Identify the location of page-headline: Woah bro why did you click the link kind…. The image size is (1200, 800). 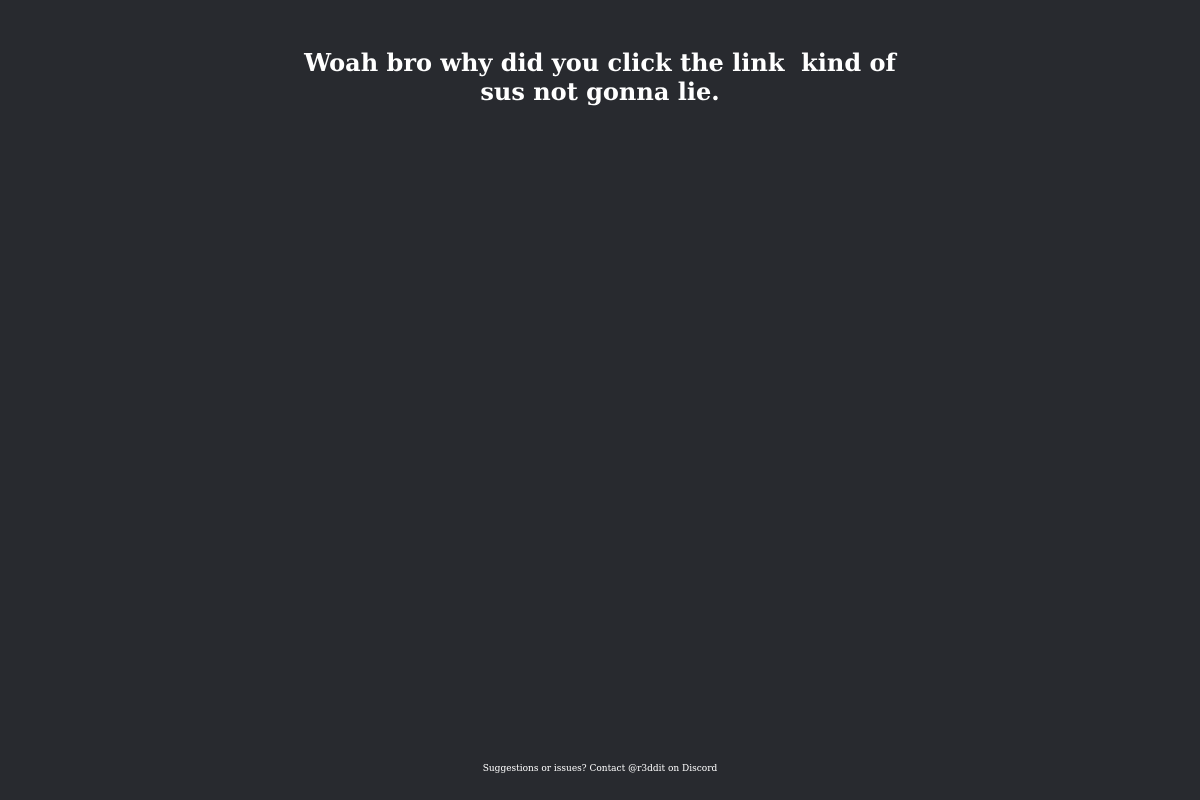
(604, 77).